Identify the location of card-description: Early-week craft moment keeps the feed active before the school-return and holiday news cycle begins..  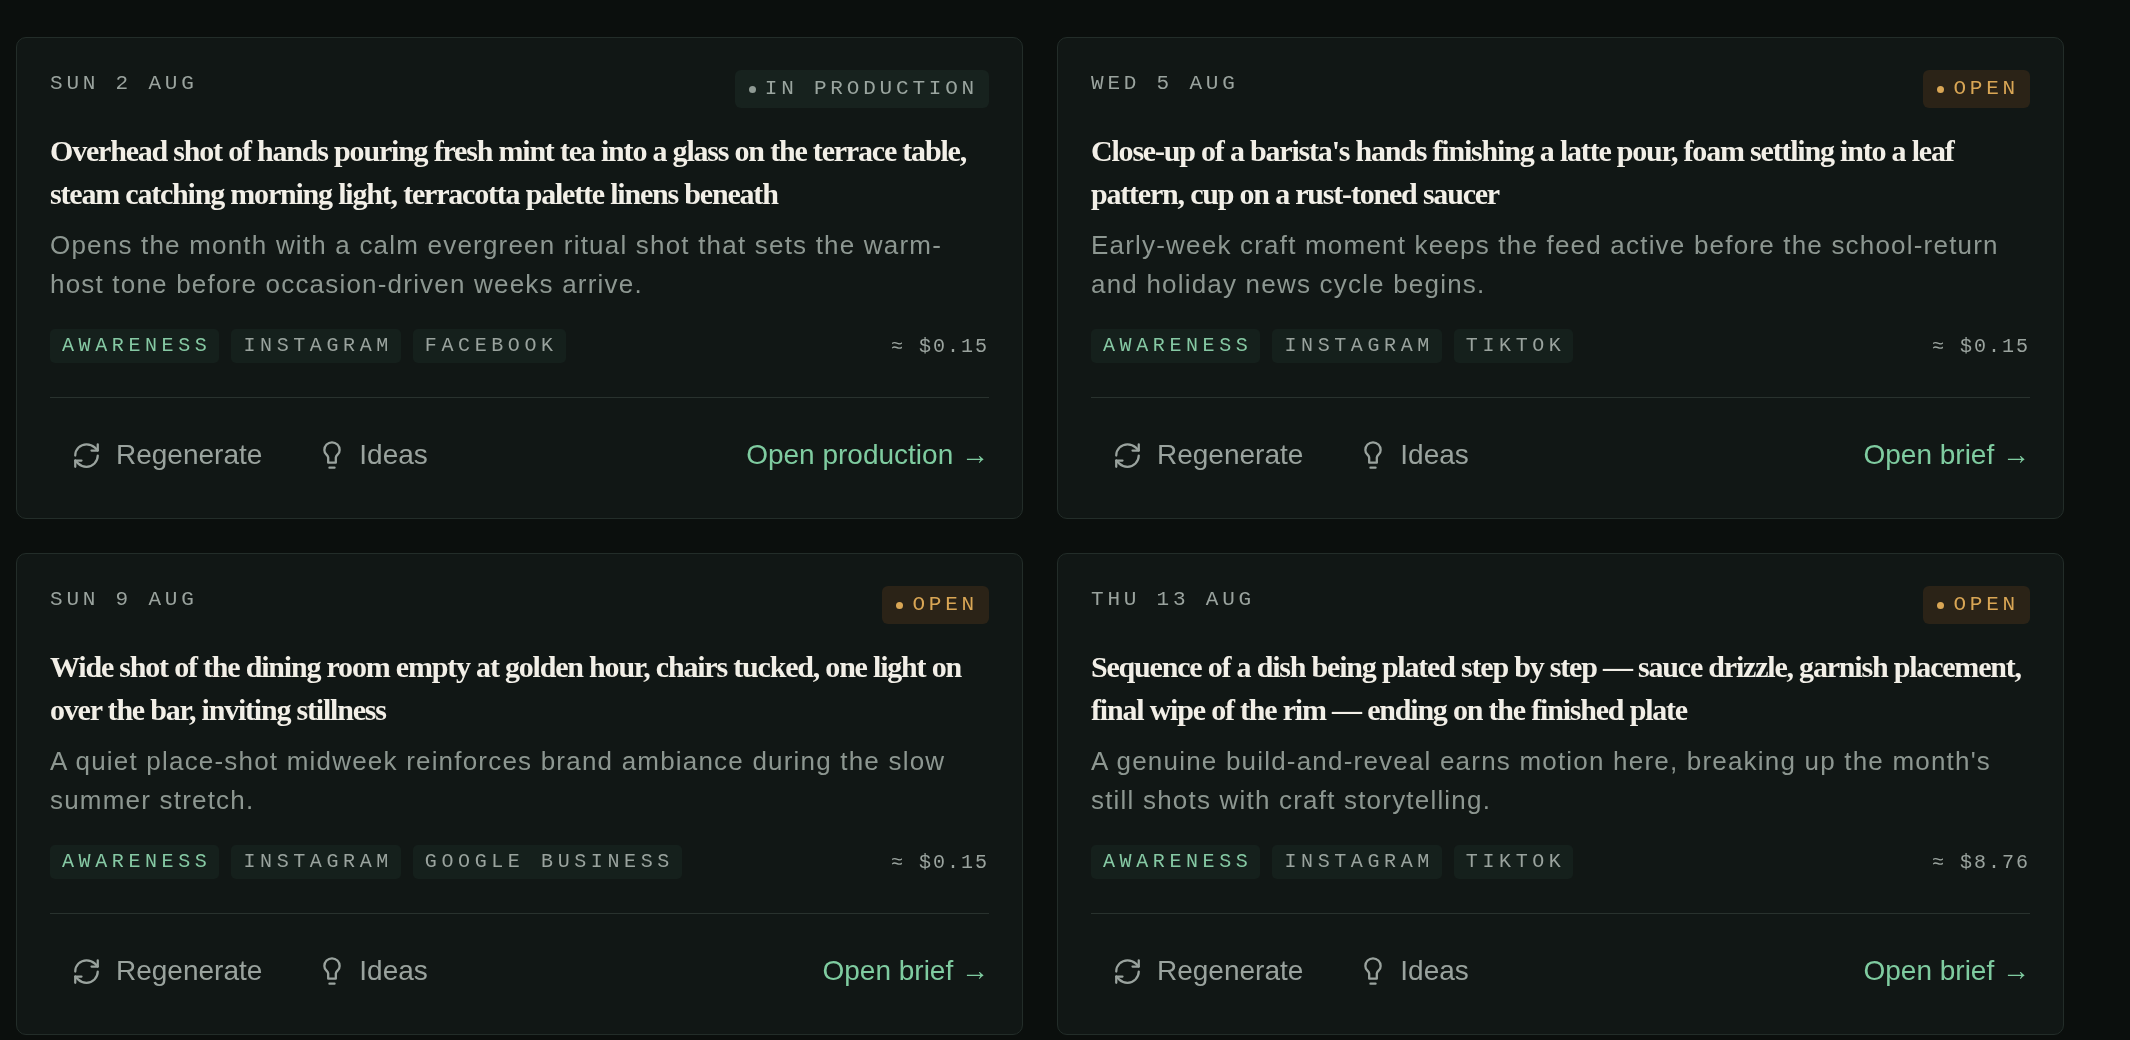
(1545, 265).